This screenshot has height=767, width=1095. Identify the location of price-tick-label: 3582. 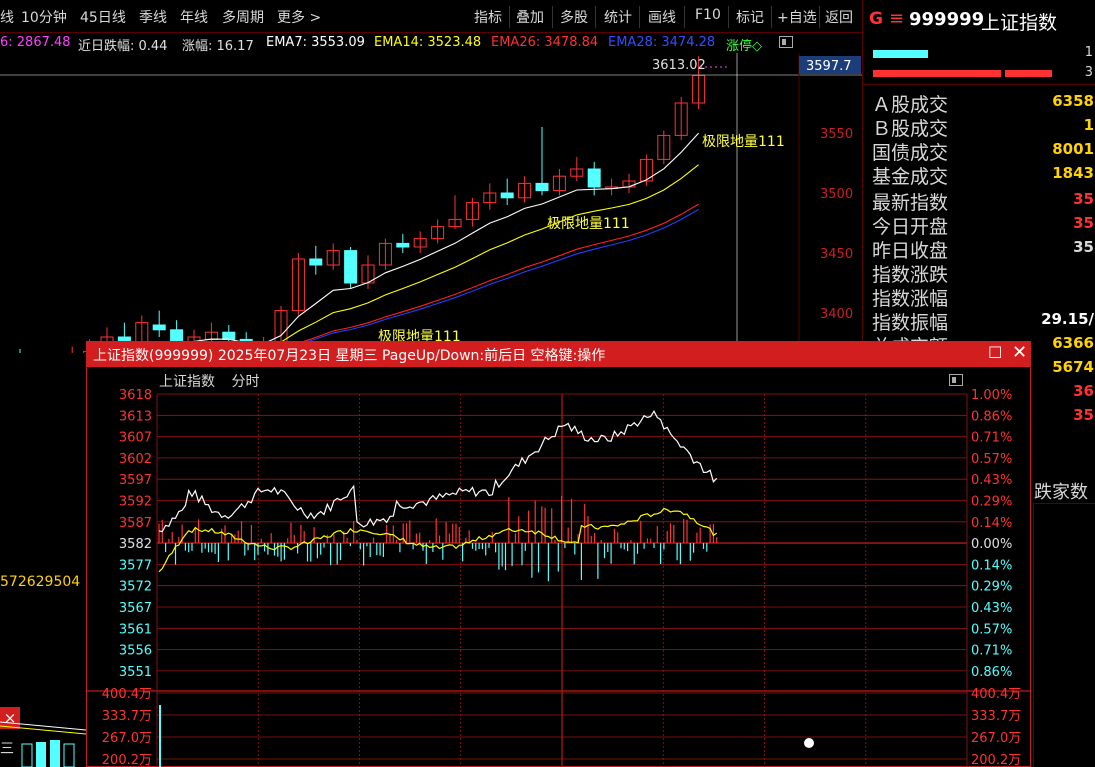
(135, 544).